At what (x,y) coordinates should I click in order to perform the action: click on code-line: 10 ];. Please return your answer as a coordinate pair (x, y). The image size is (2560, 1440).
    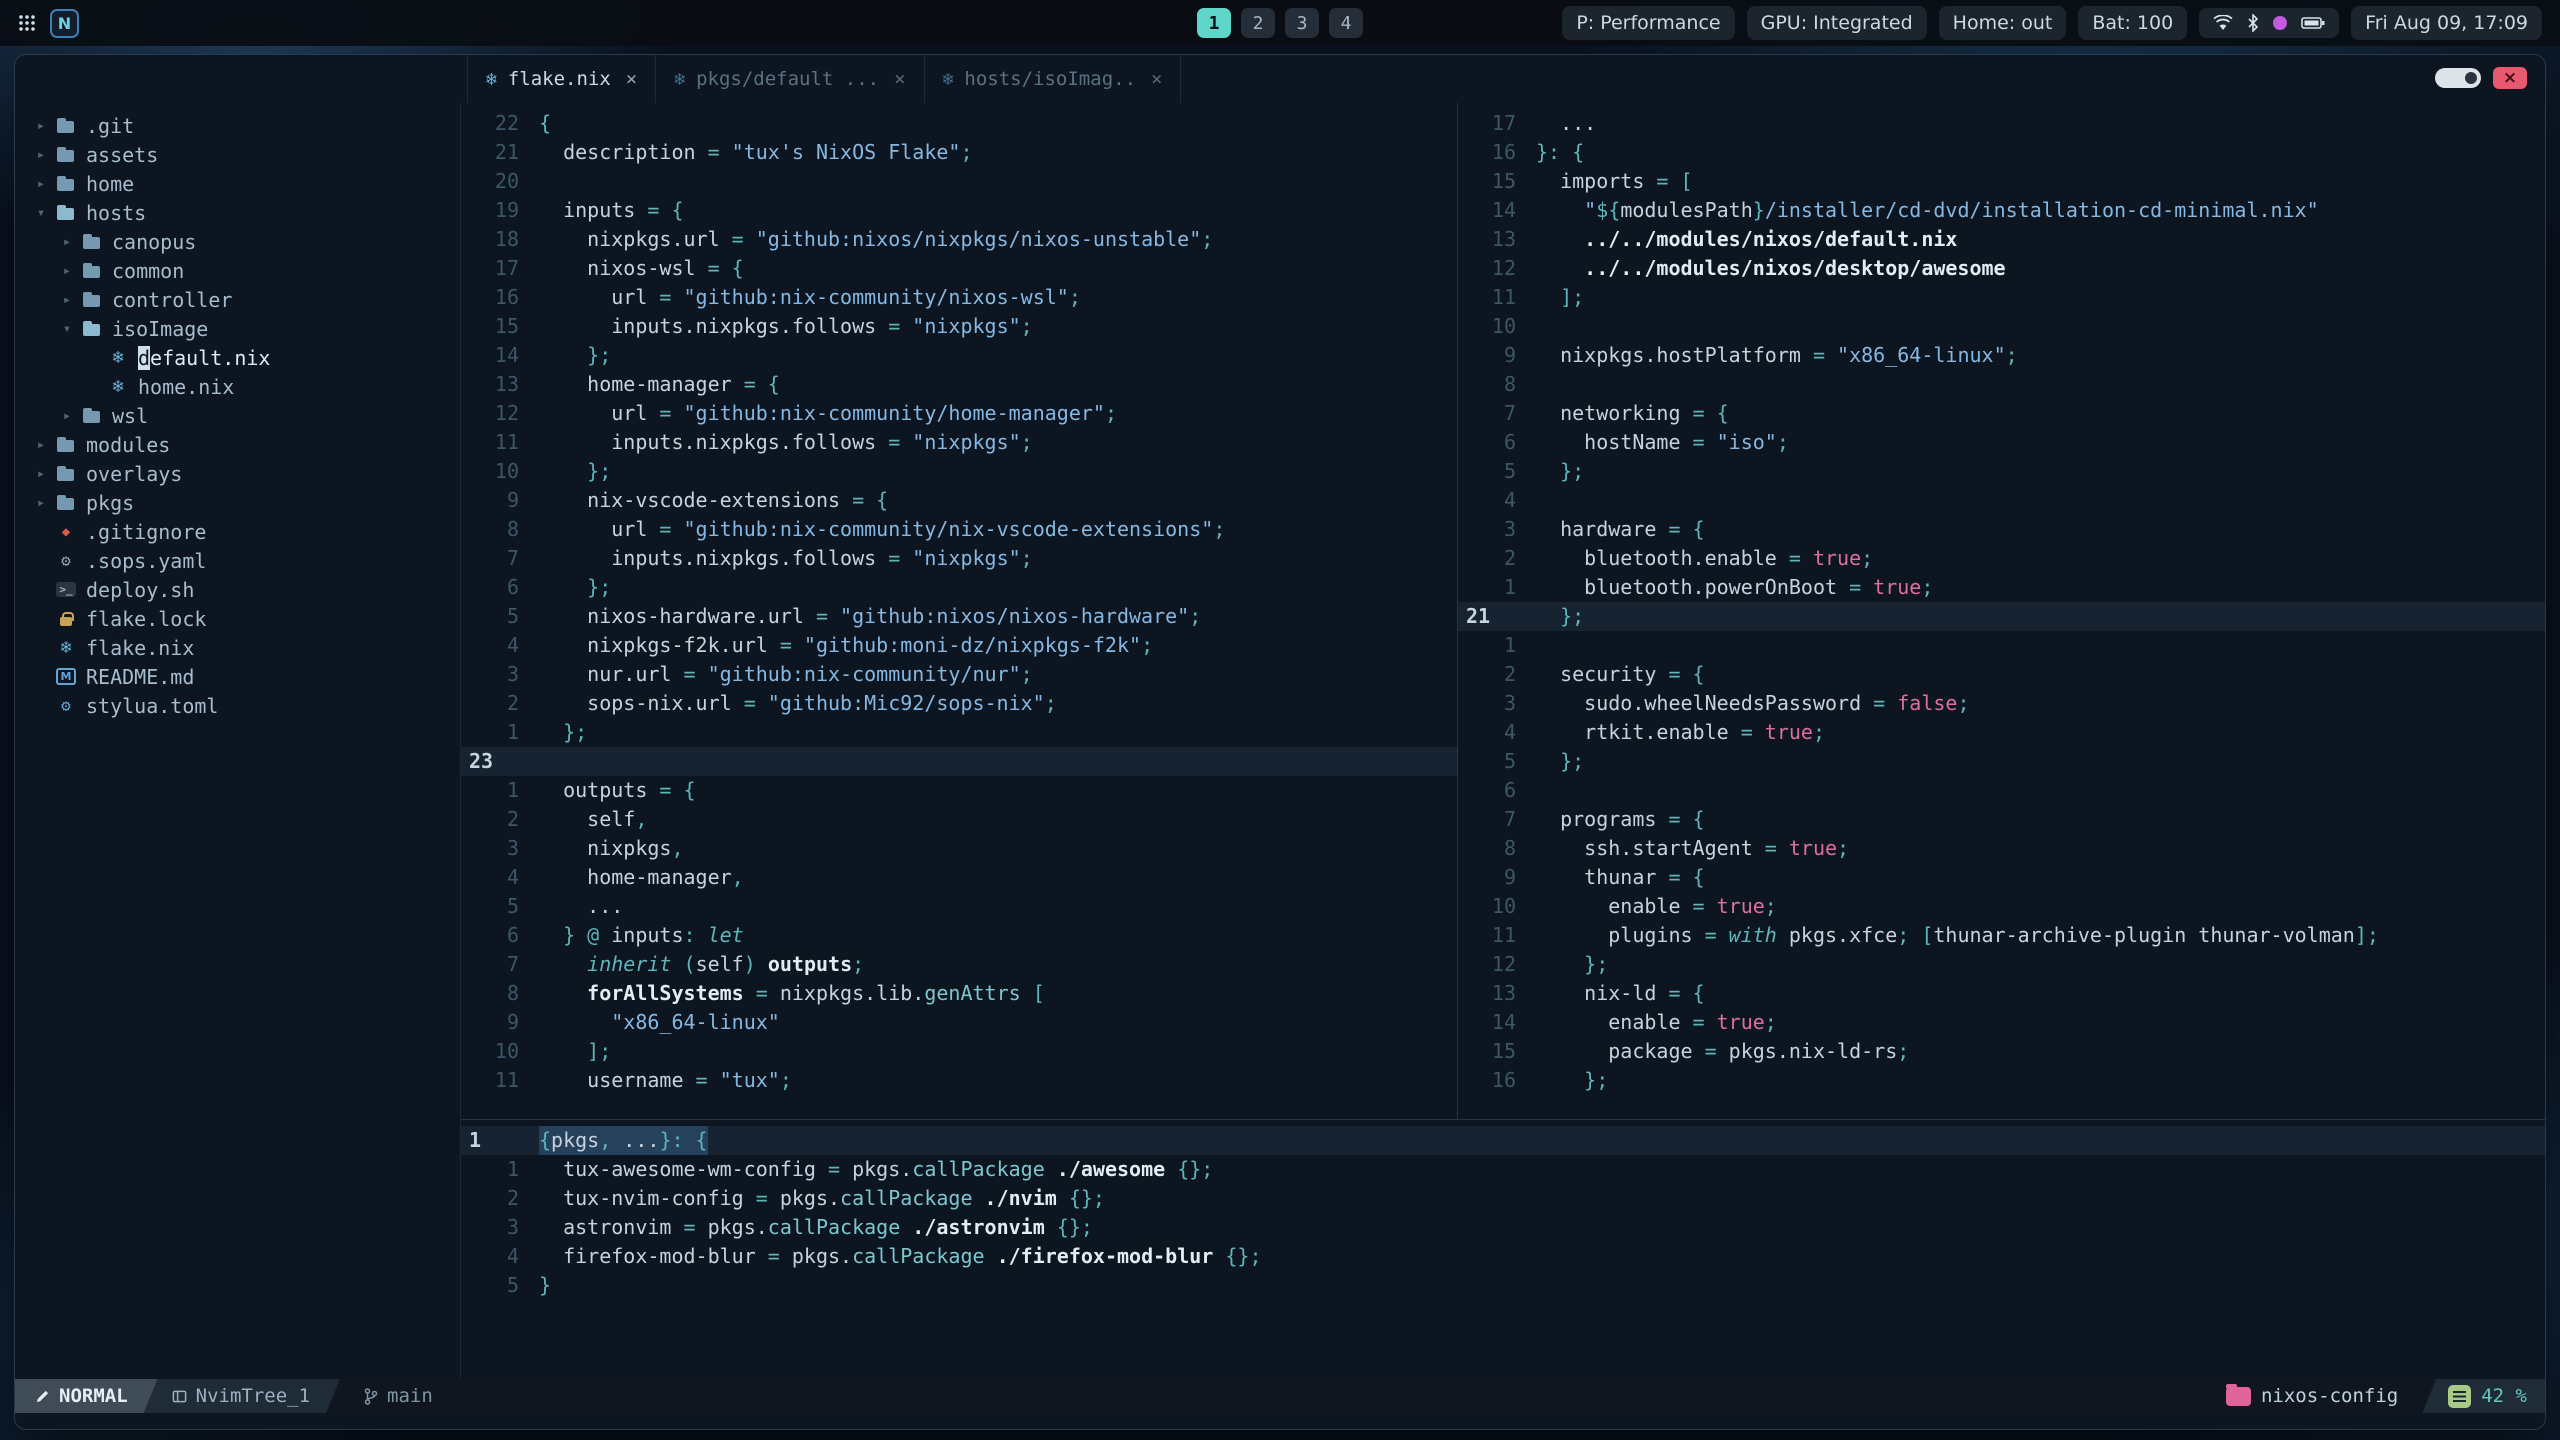
    Looking at the image, I should click on (959, 1051).